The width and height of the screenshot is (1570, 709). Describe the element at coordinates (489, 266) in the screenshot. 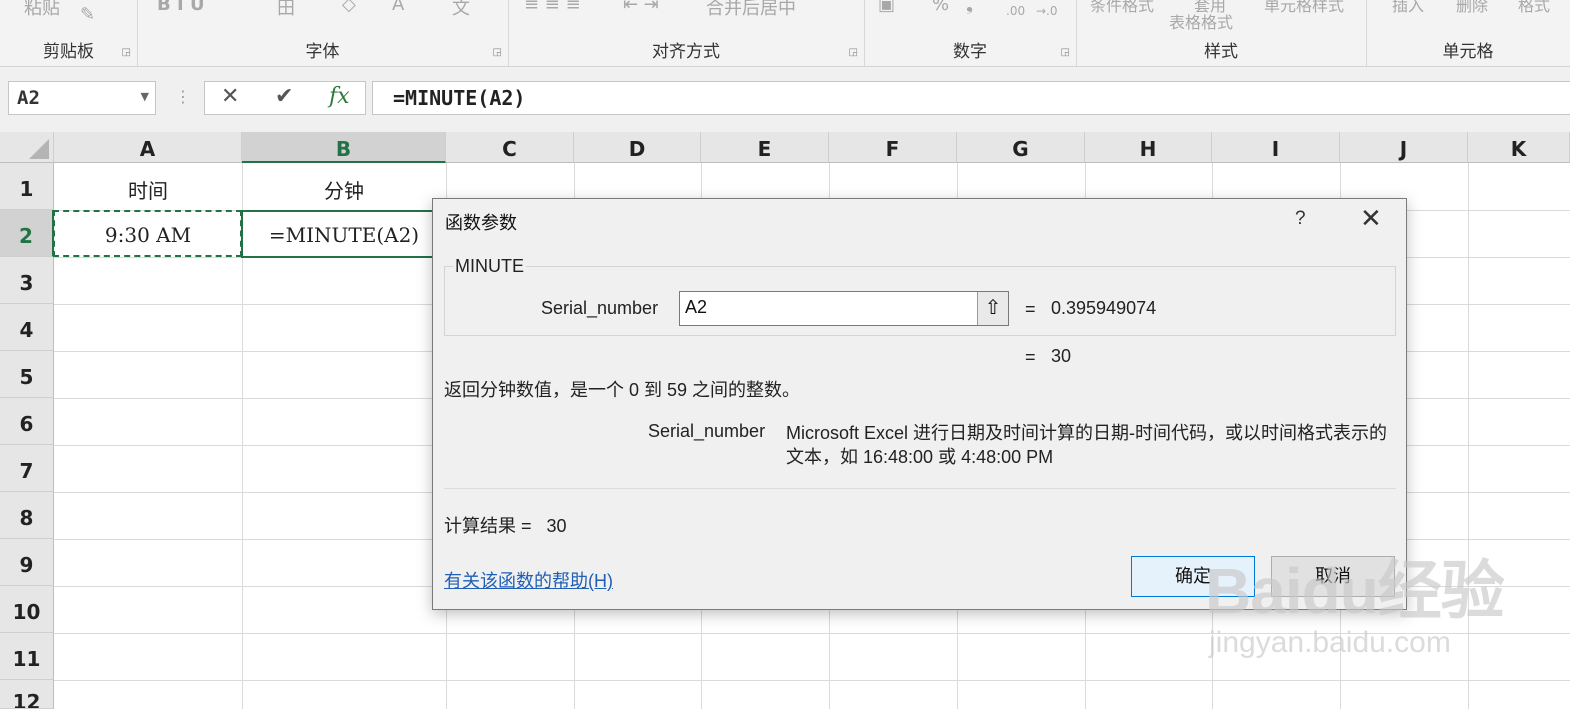

I see `function-name: MINUTE` at that location.